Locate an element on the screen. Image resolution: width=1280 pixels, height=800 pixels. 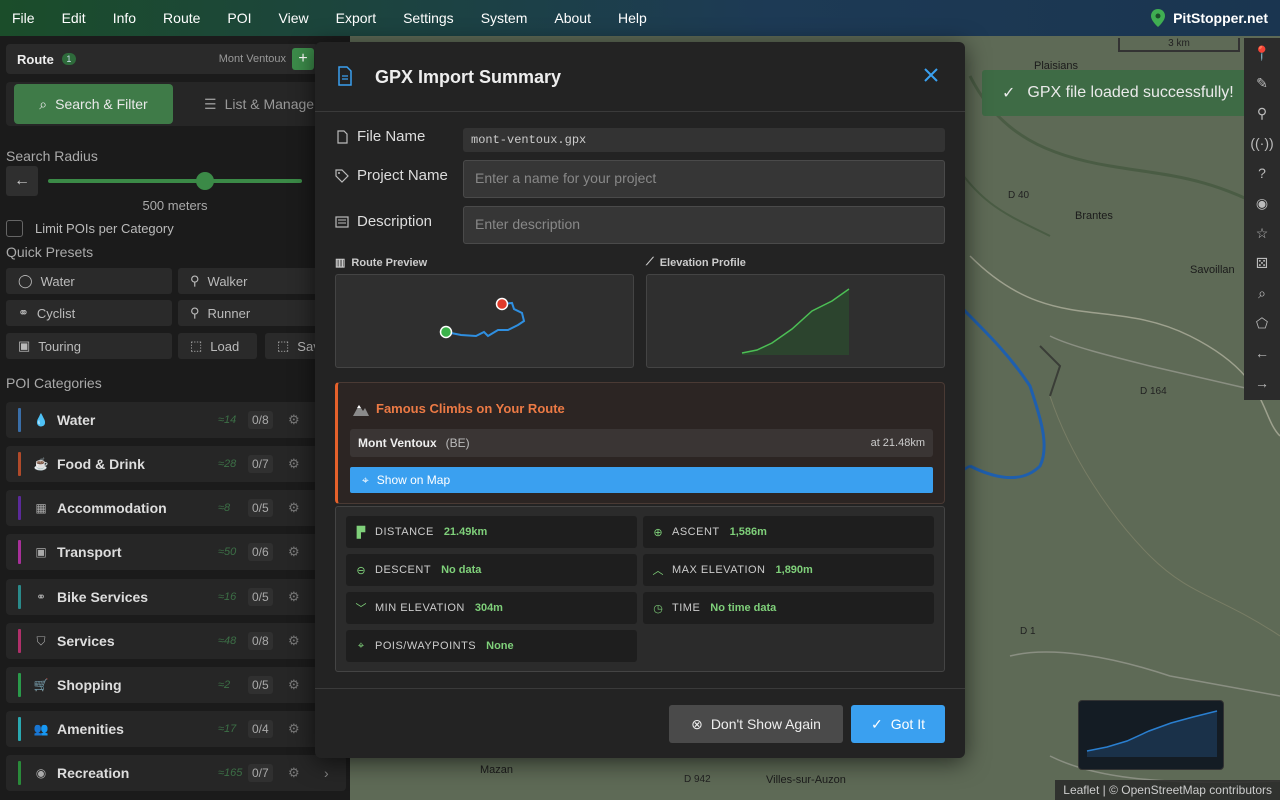
preset-water: ◯ Water is located at coordinates (89, 281).